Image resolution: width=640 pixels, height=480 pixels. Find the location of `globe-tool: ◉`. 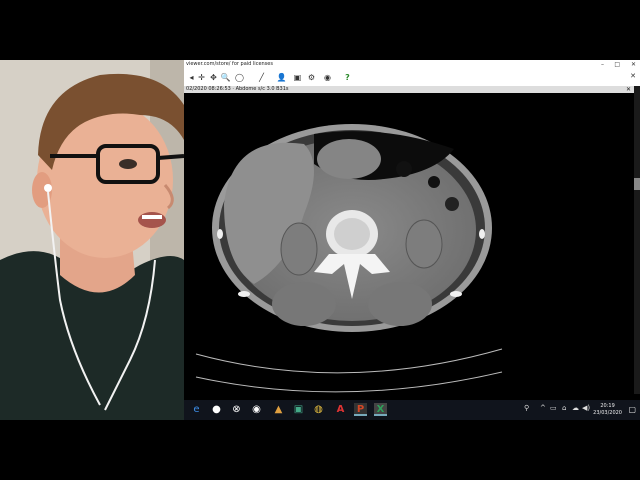

globe-tool: ◉ is located at coordinates (327, 77).